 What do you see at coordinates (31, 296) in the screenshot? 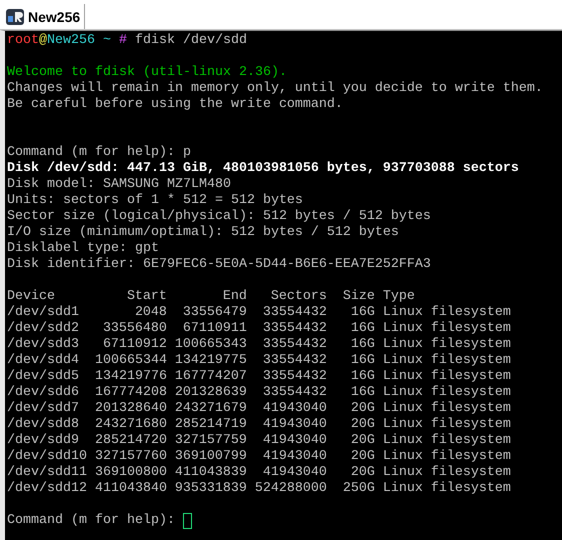
I see `column-header: Device` at bounding box center [31, 296].